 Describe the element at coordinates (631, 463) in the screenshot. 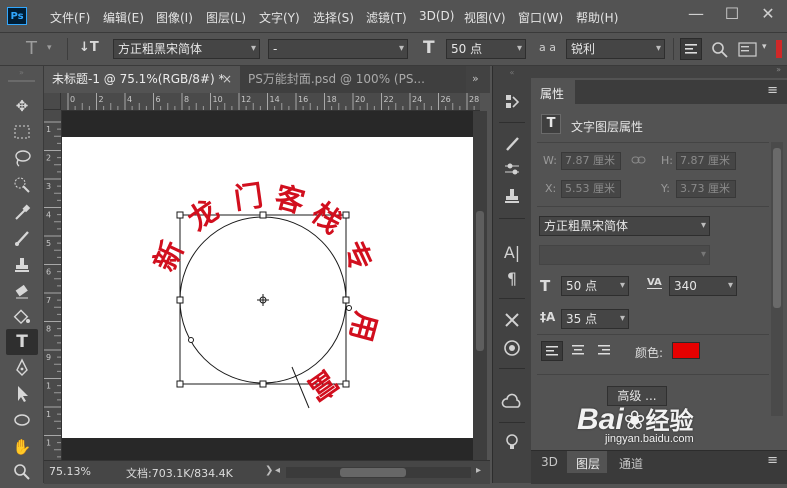

I see `tab-channels: 通道` at that location.